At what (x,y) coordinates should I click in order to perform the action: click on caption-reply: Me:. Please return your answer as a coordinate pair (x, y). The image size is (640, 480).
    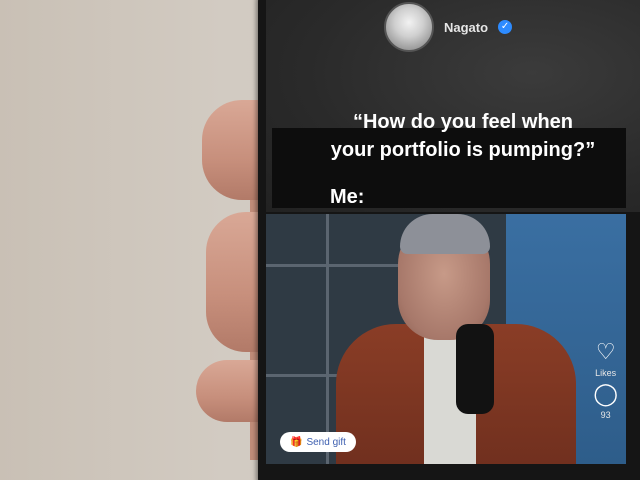
    Looking at the image, I should click on (347, 197).